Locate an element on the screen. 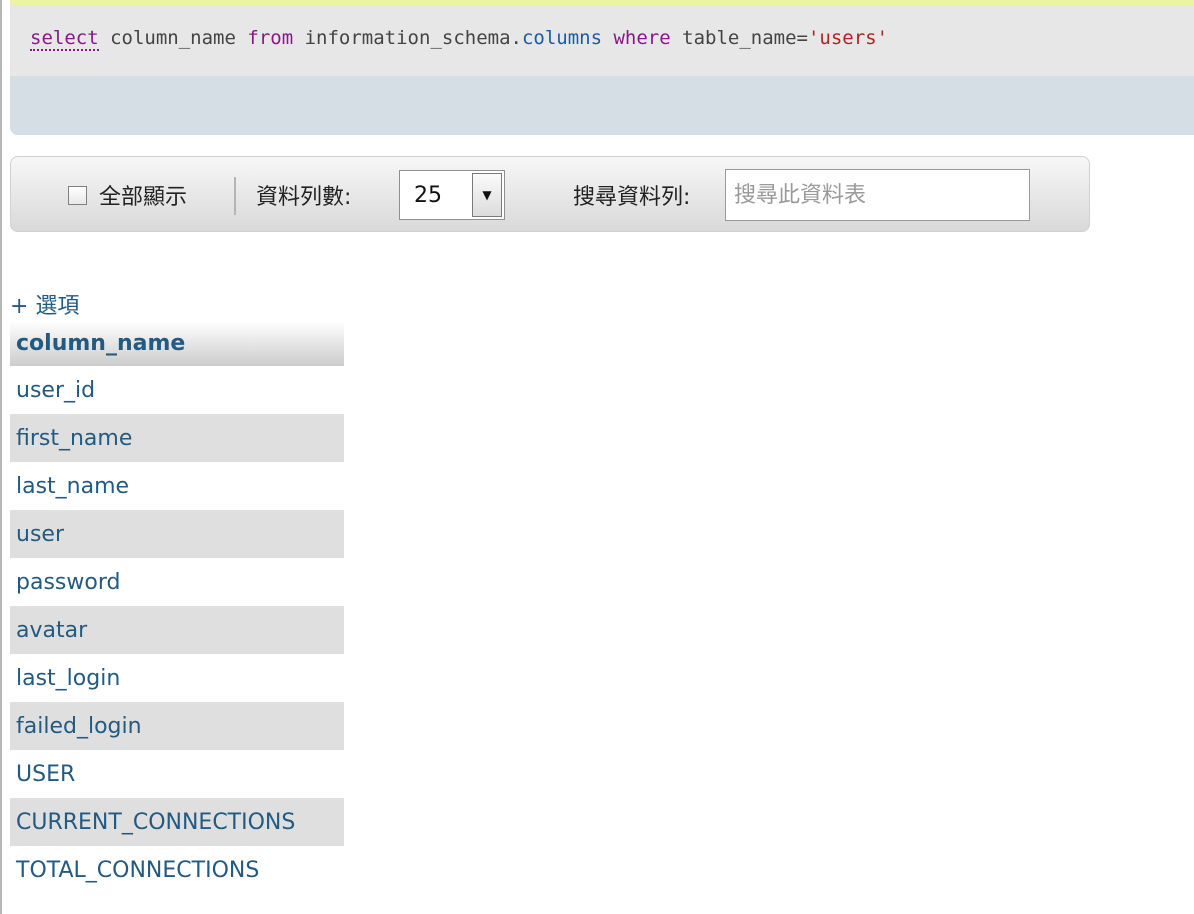 The image size is (1194, 914). sql-keyword-from: from is located at coordinates (270, 38).